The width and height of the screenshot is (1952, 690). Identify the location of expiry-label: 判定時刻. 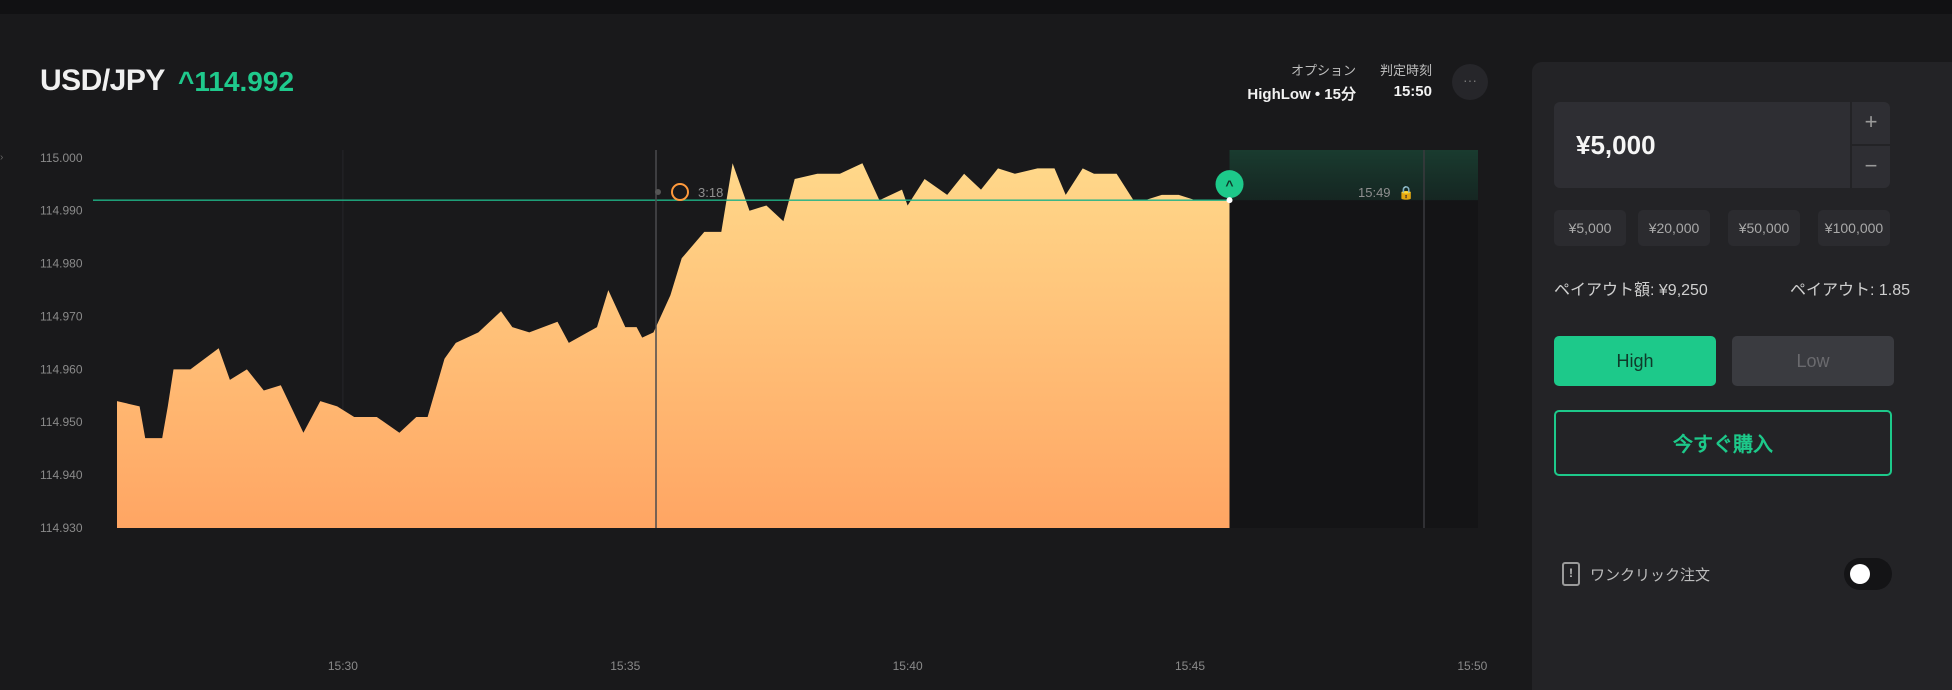
(1405, 70).